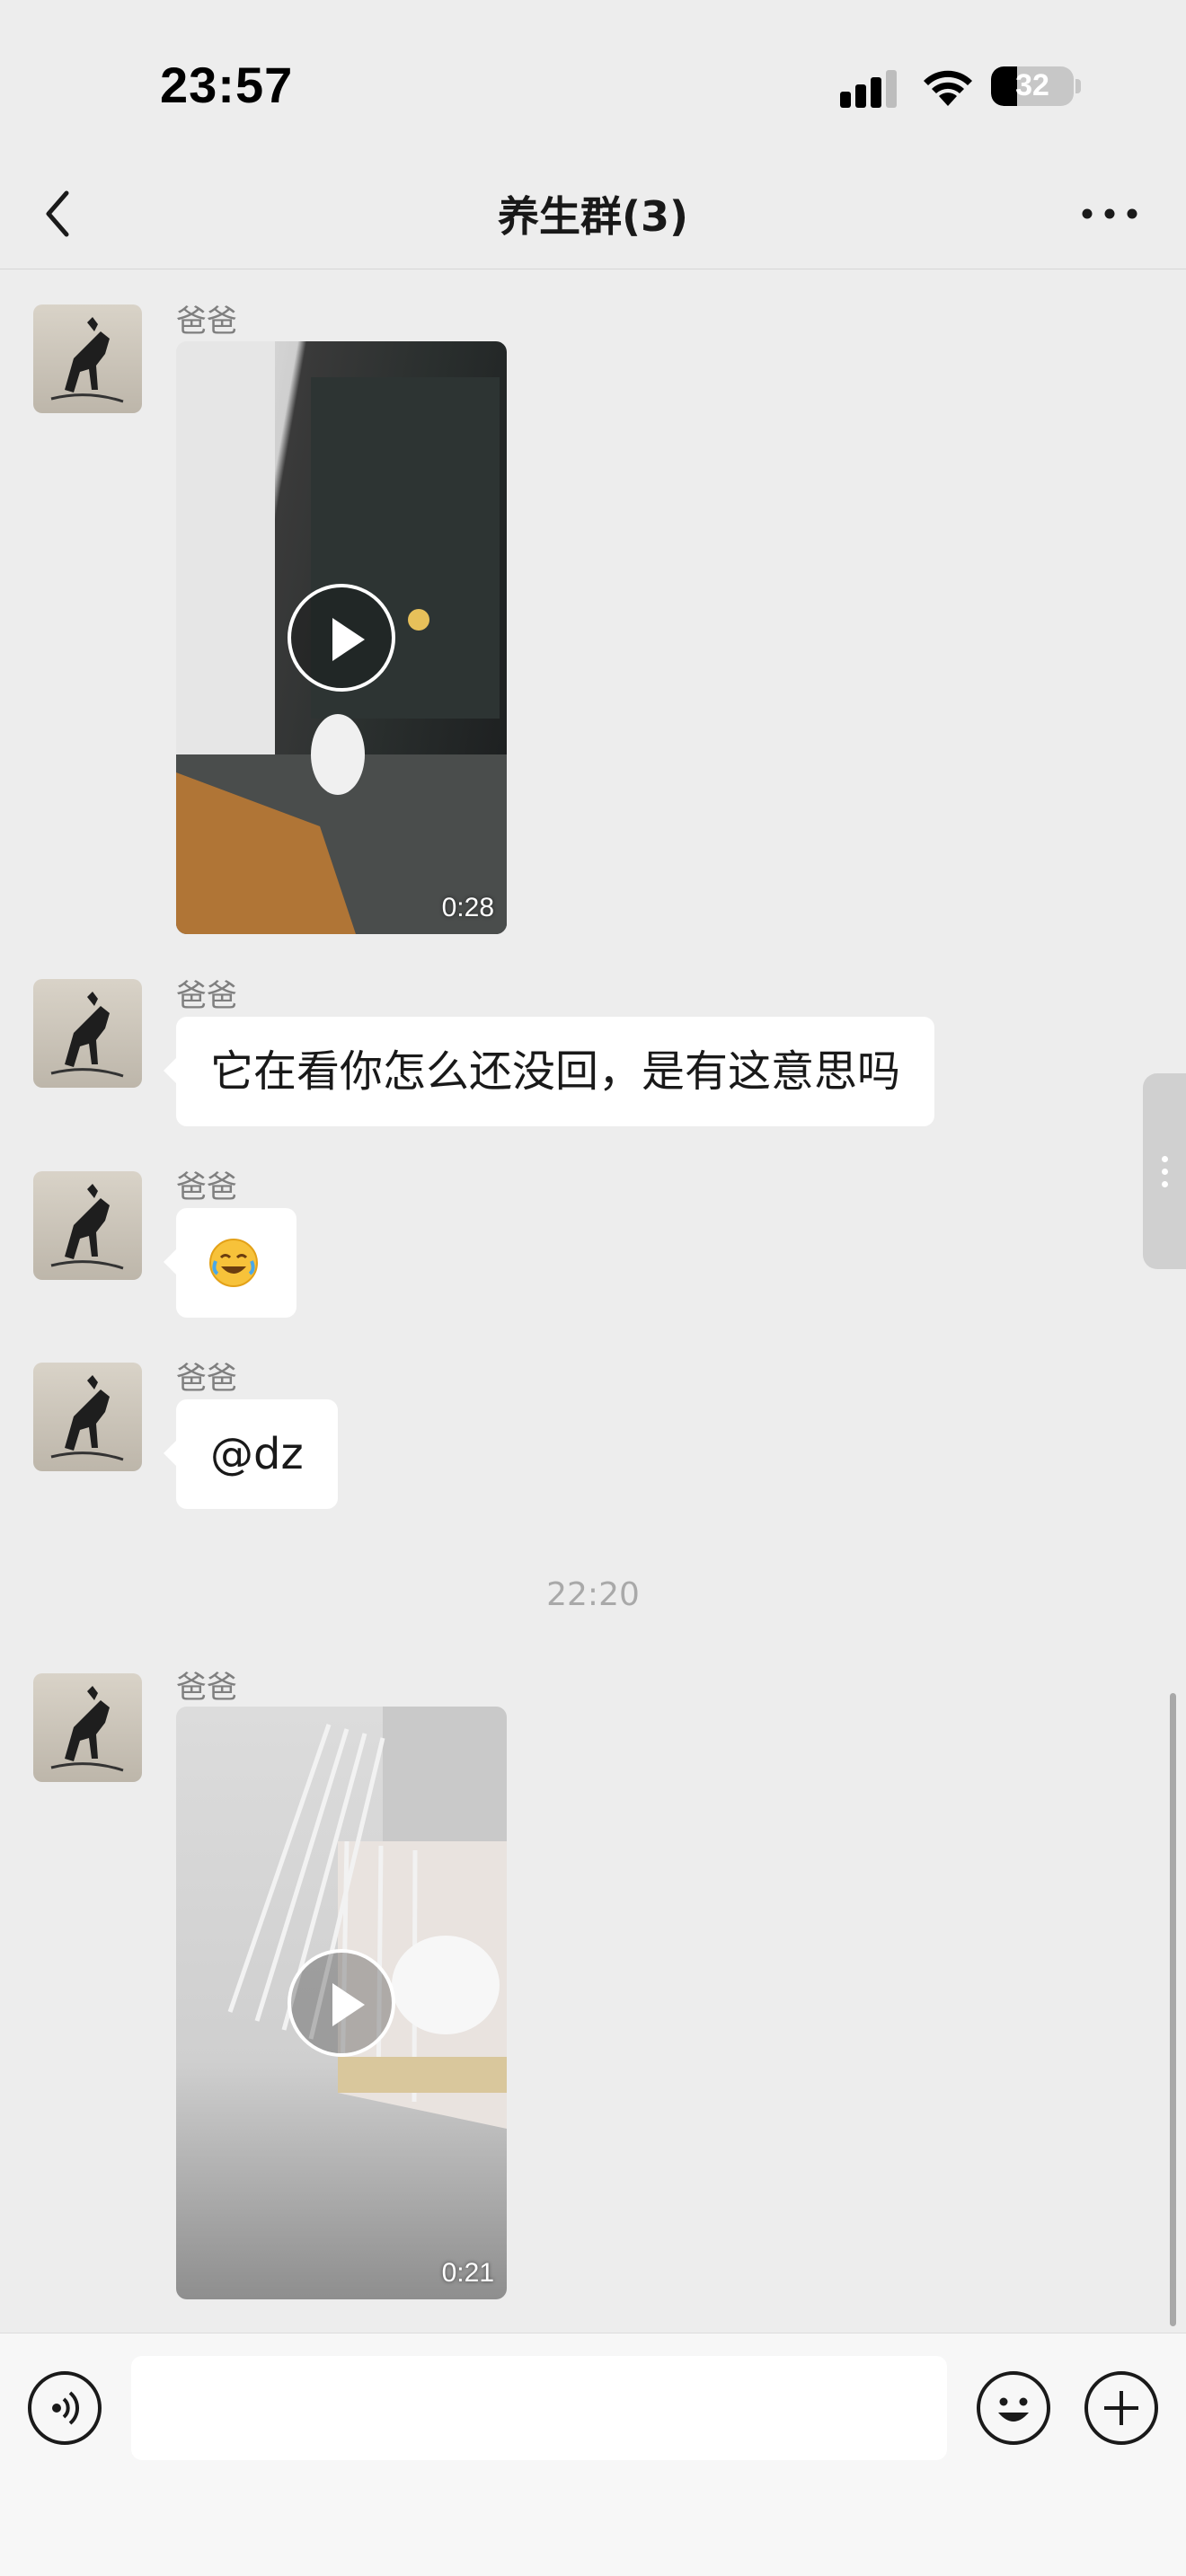  I want to click on plus-button, so click(1121, 2408).